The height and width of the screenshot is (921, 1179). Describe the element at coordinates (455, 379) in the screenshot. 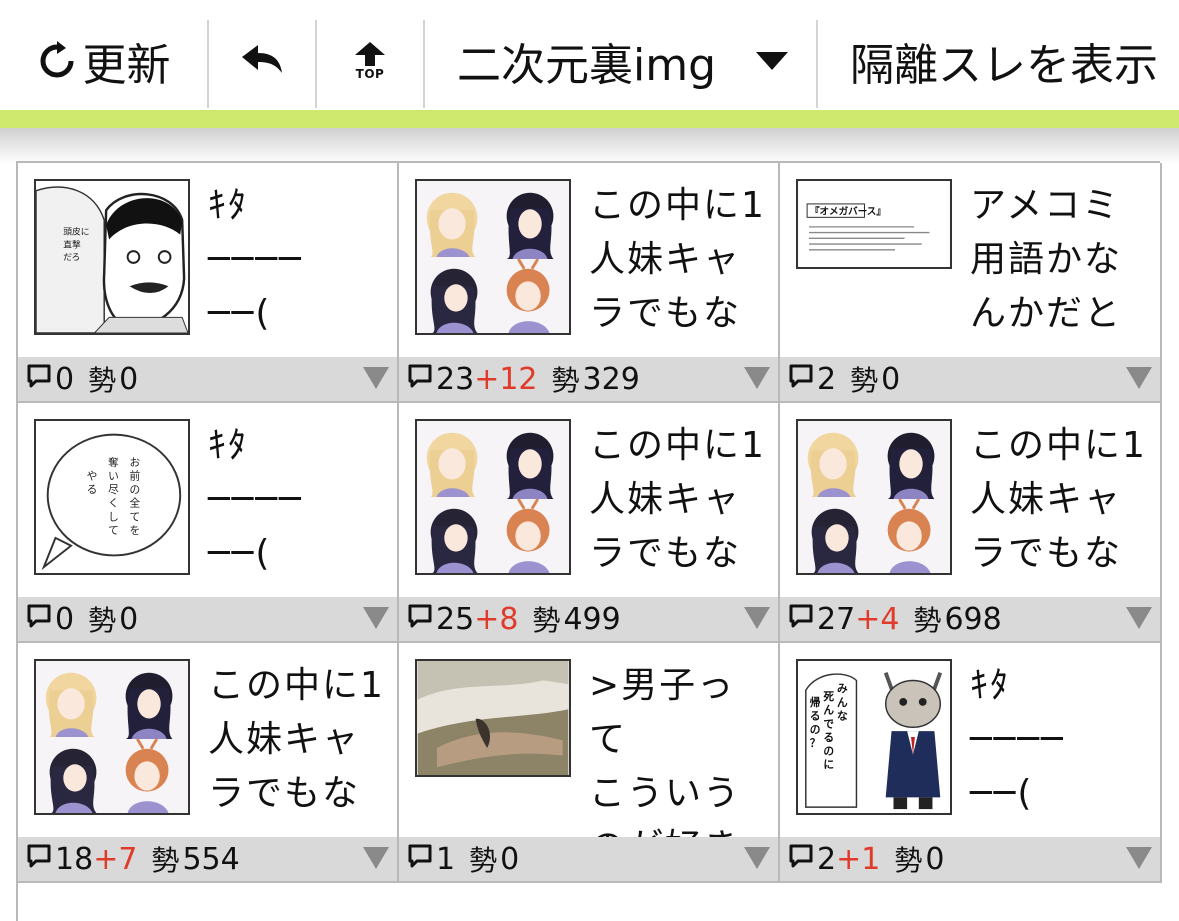

I see `reply-count: 23` at that location.